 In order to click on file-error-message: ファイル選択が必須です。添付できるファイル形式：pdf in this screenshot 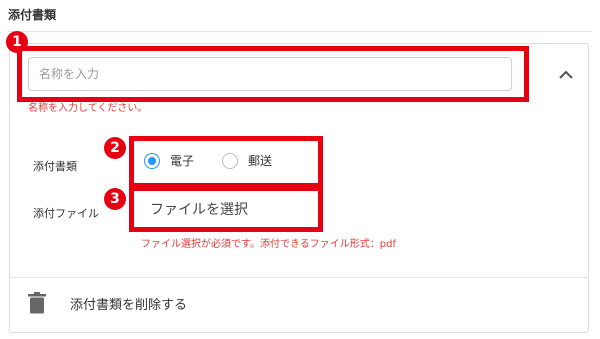, I will do `click(269, 244)`.